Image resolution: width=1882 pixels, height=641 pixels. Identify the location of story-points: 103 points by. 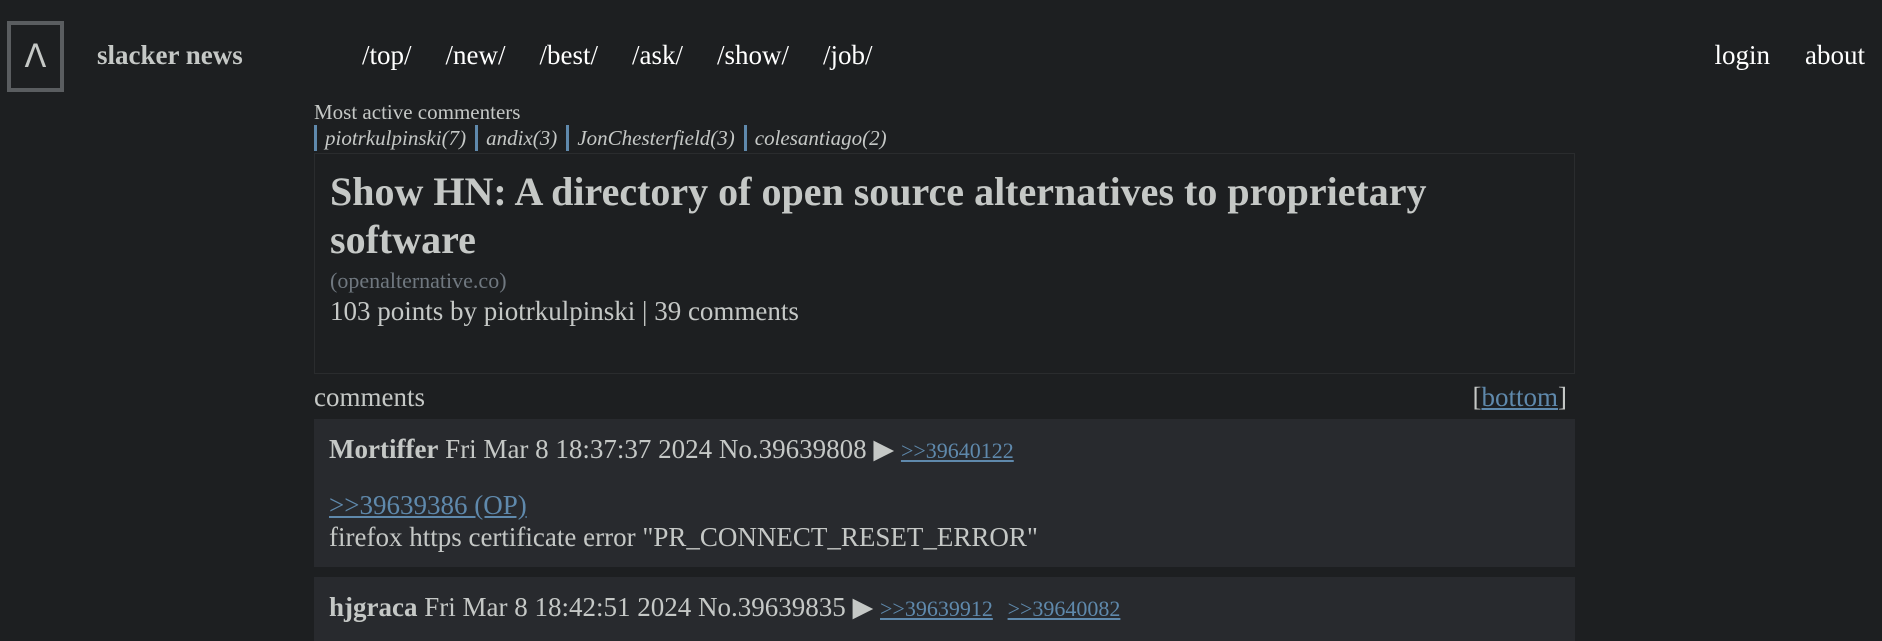
(404, 311).